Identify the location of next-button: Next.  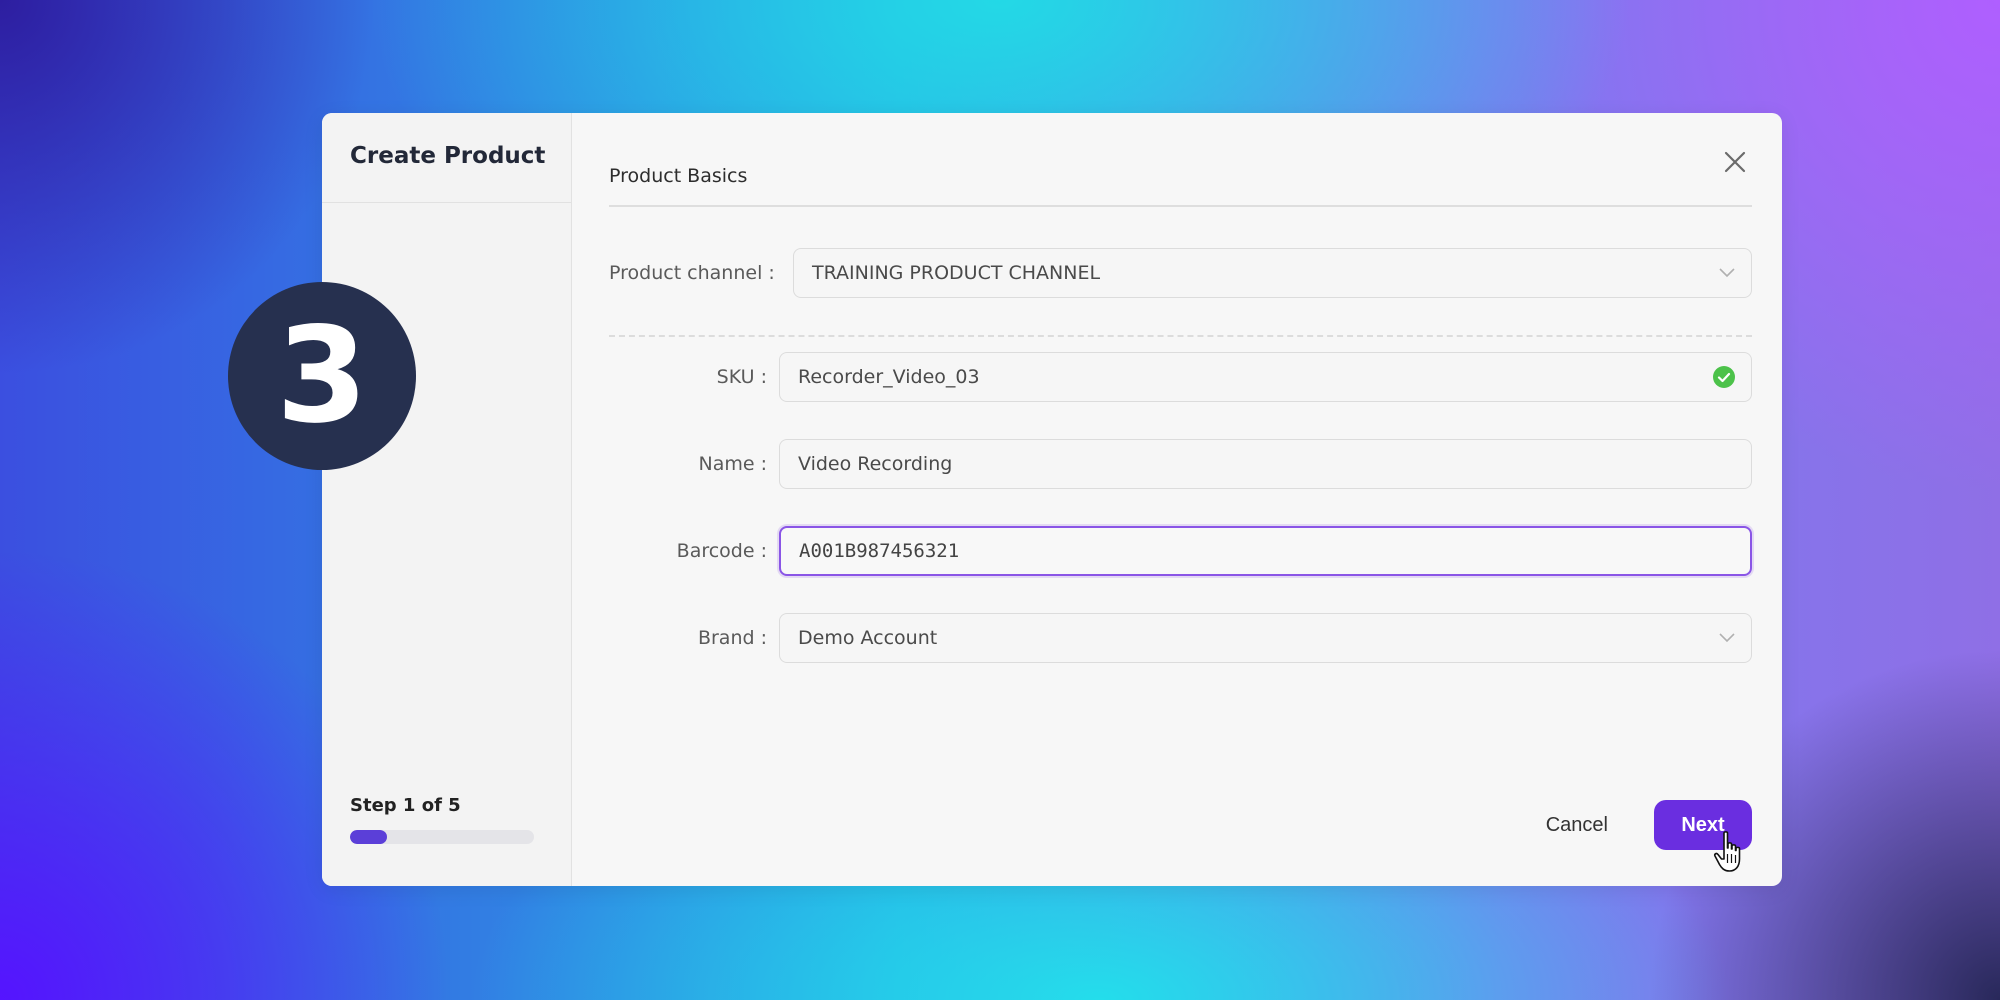
(1703, 836).